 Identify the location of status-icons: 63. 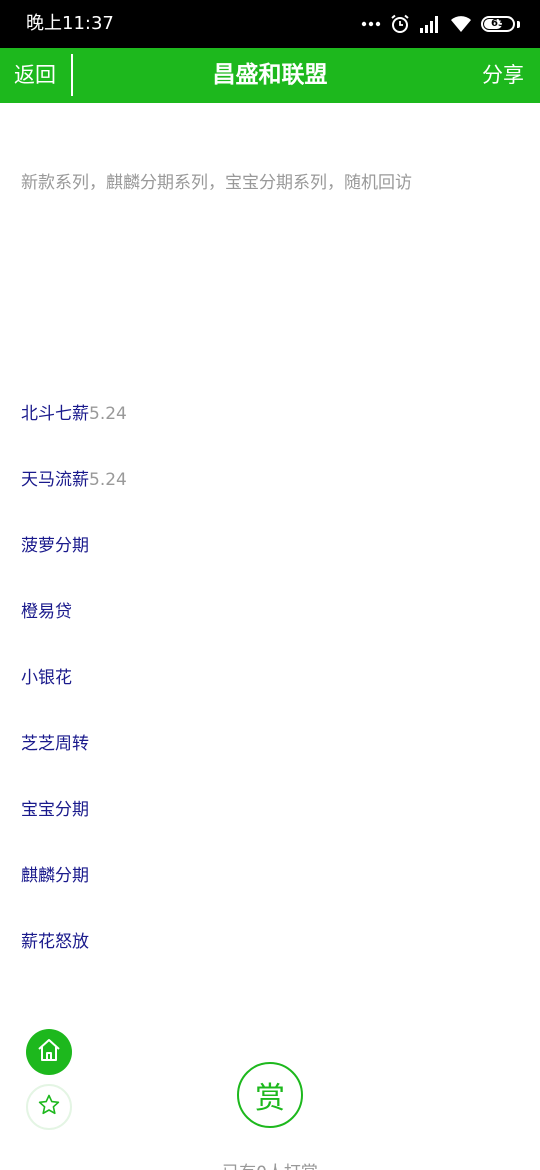
(440, 24).